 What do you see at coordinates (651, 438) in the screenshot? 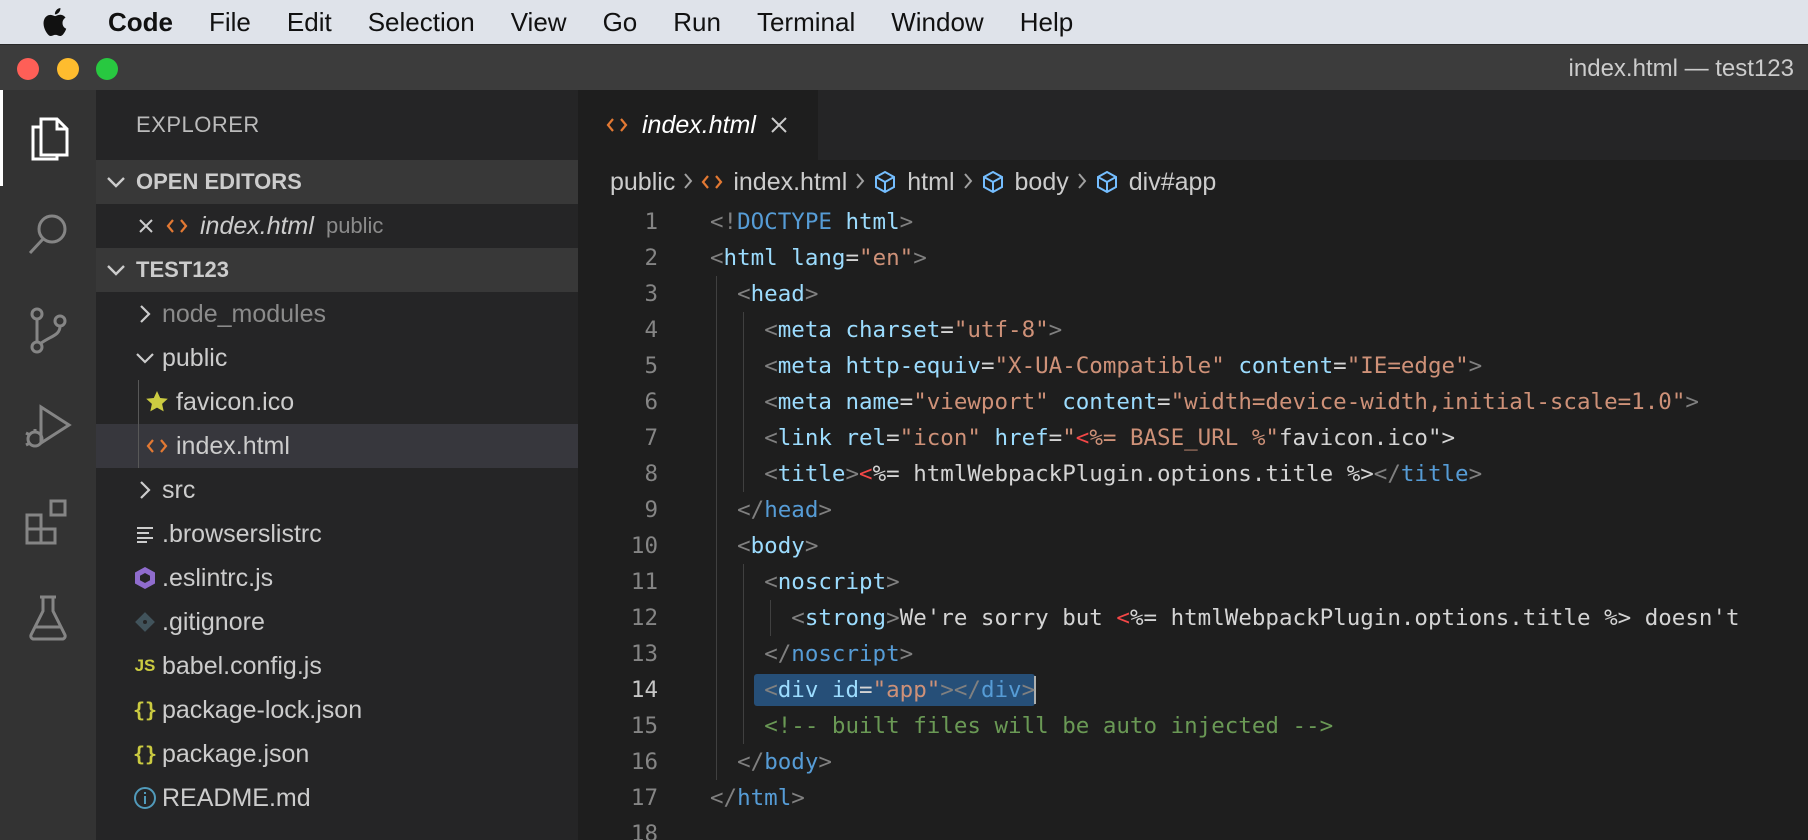
I see `line-number: 7` at bounding box center [651, 438].